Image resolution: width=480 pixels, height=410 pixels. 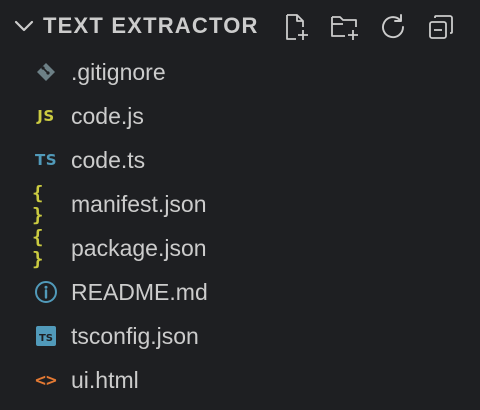 What do you see at coordinates (240, 160) in the screenshot?
I see `file-item-code-ts: TS code.ts` at bounding box center [240, 160].